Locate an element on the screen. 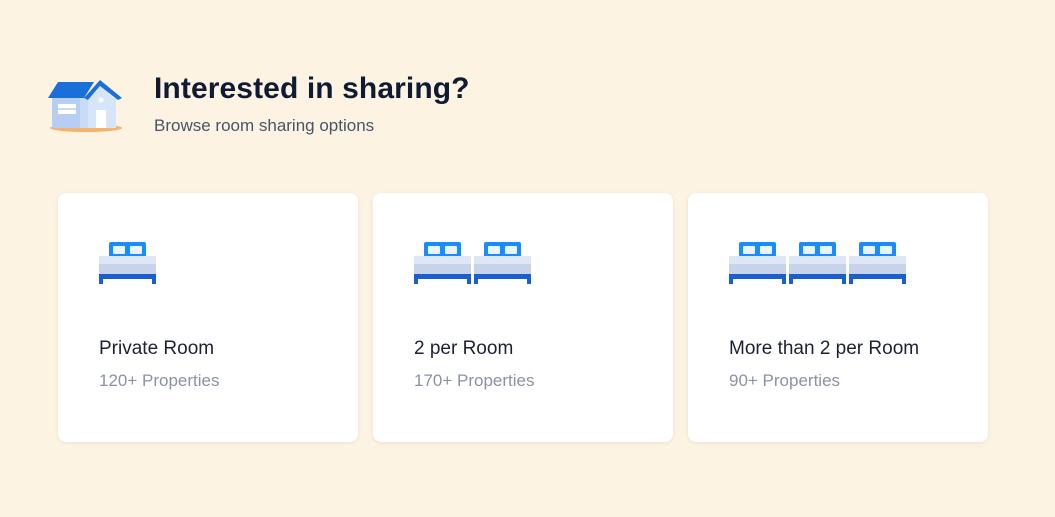  option-title: More than 2 per Room is located at coordinates (824, 348).